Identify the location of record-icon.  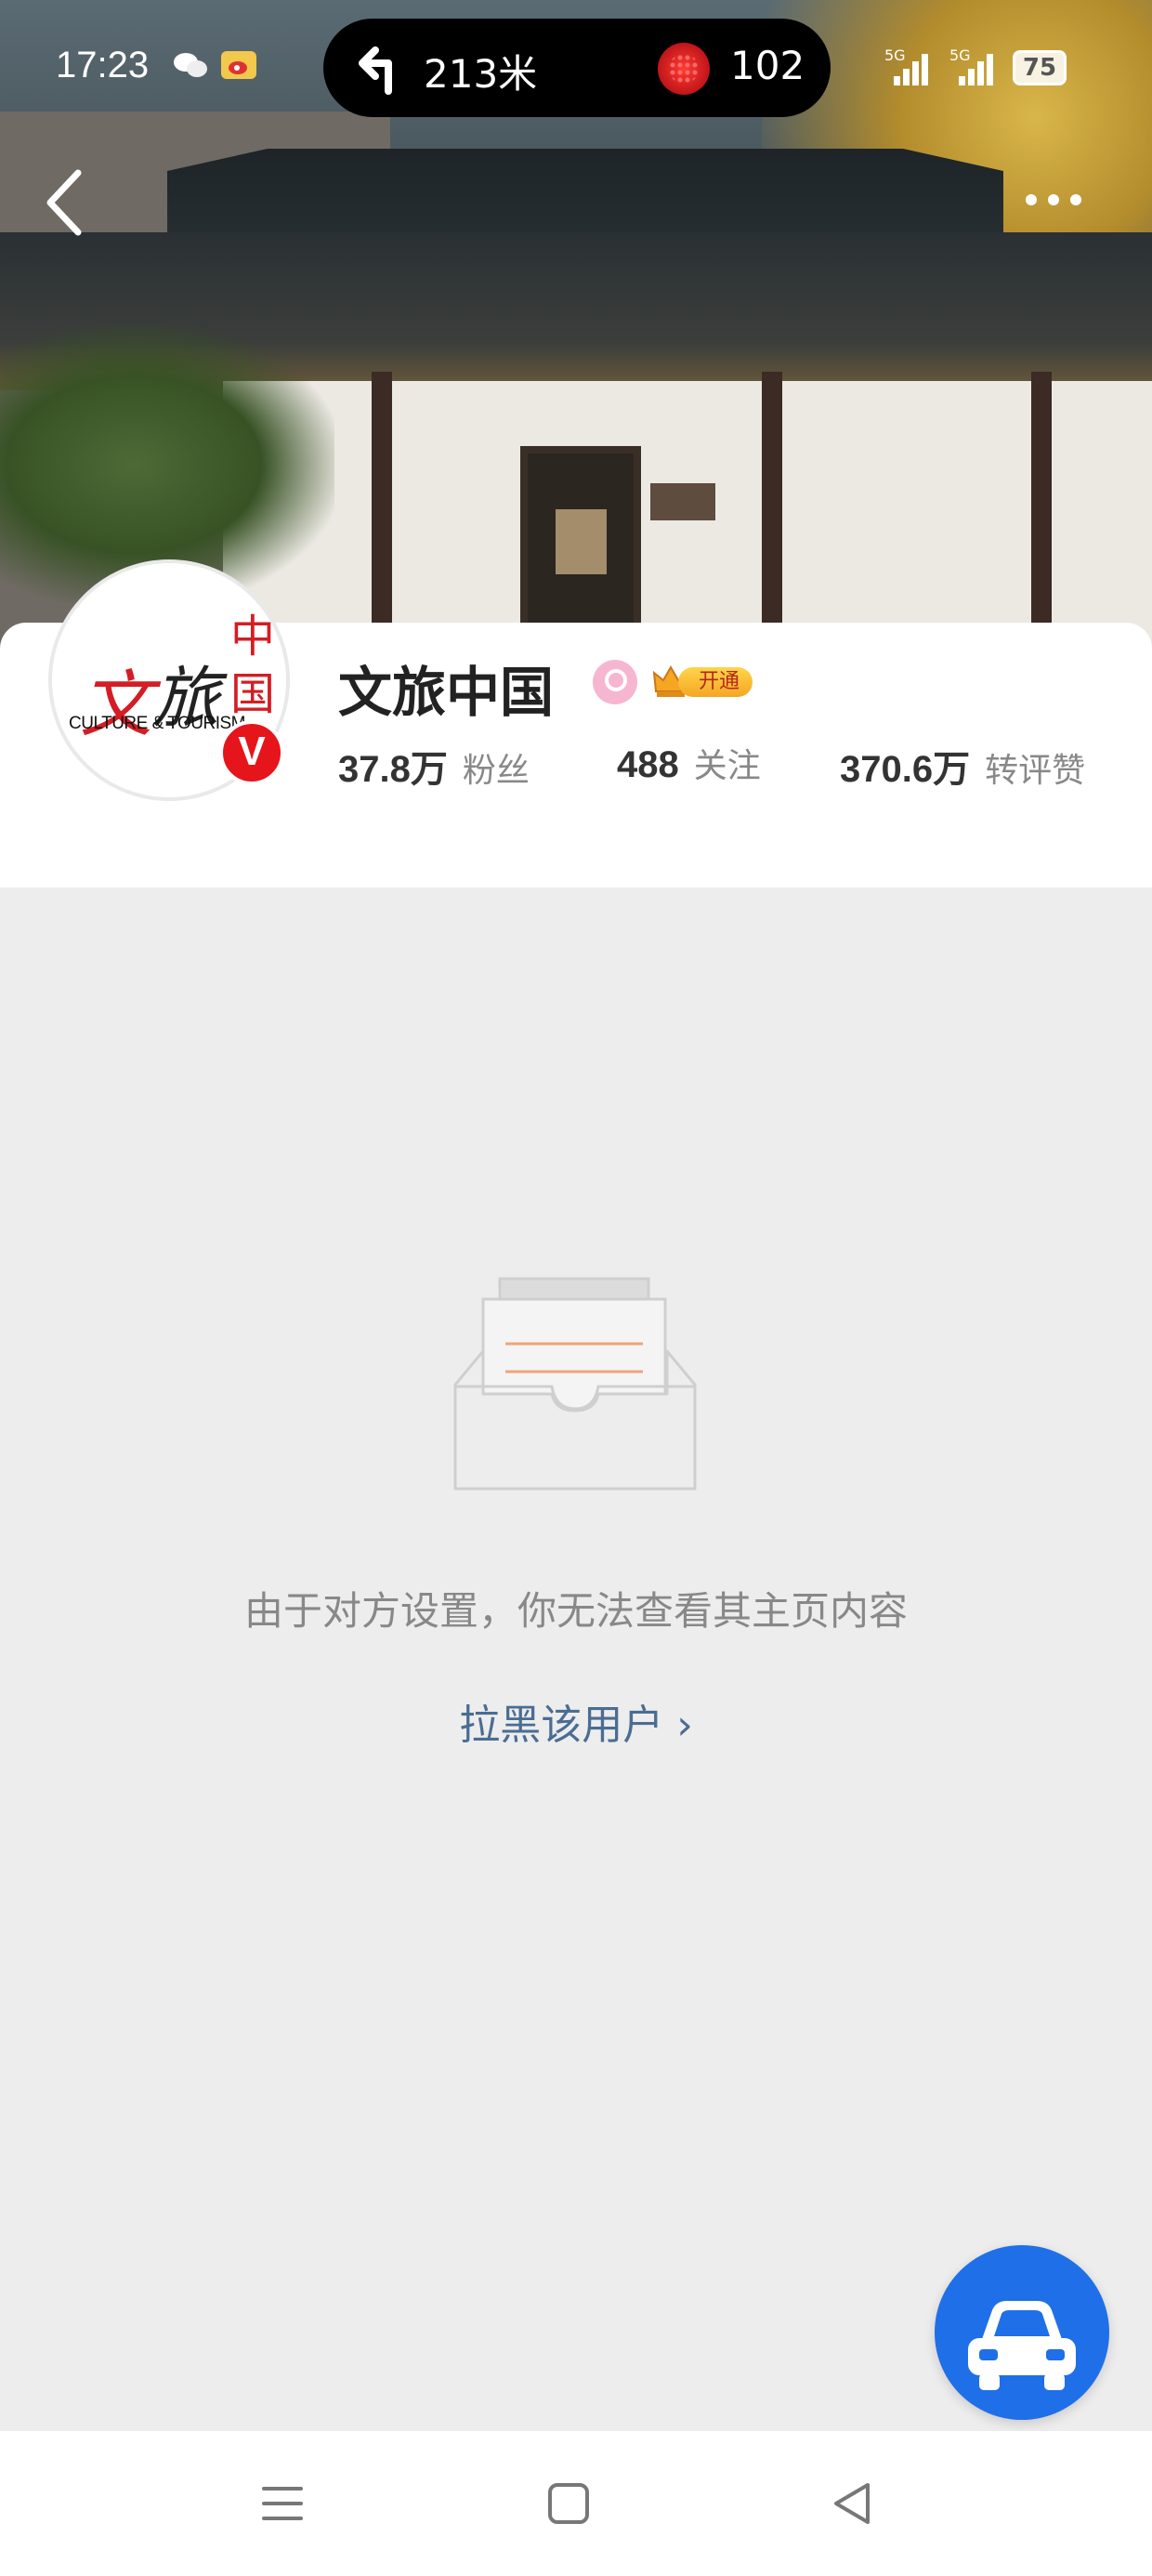
(684, 69).